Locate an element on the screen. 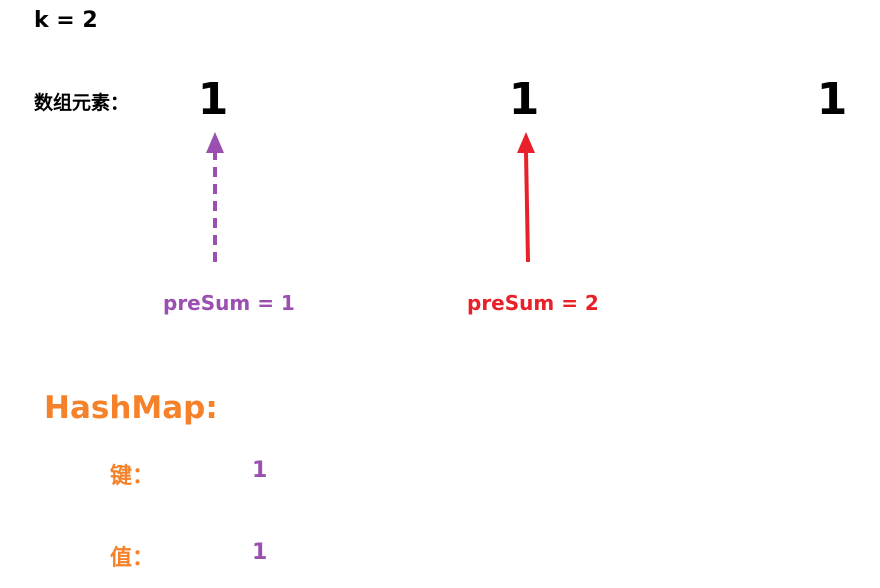 The image size is (880, 588). hashmap-key-value: 1 is located at coordinates (260, 470).